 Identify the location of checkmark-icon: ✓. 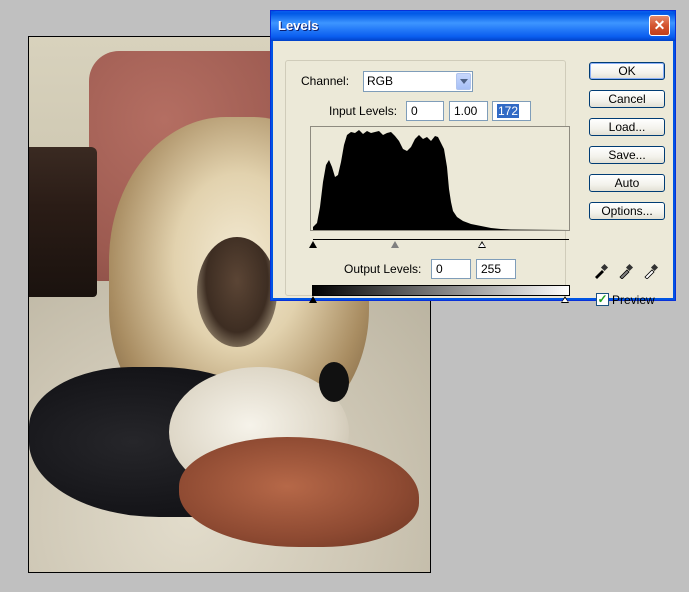
(602, 299).